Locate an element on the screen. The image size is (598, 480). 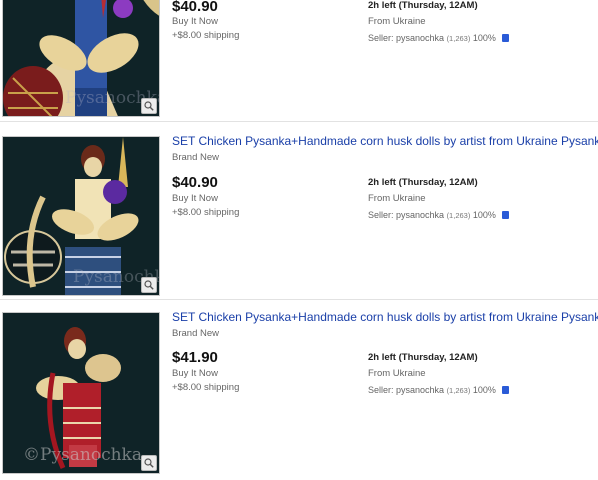
watermark-text: ©Pysanochka is located at coordinates (82, 455).